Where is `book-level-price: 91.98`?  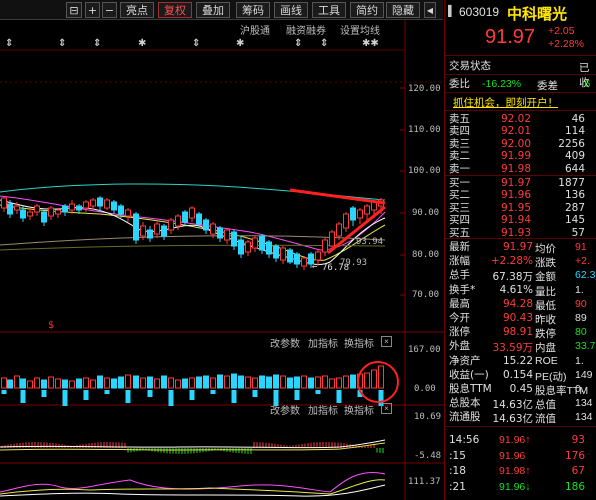
book-level-price: 91.98 is located at coordinates (515, 168).